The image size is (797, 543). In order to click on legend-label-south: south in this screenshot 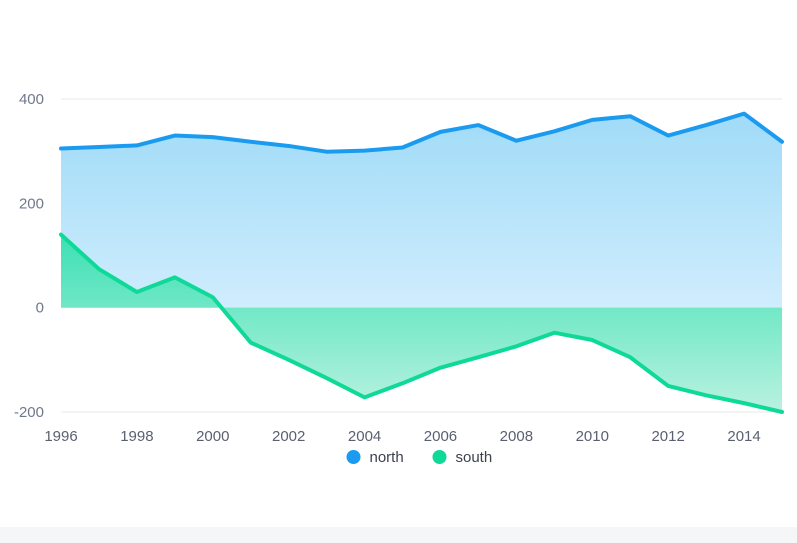, I will do `click(474, 457)`.